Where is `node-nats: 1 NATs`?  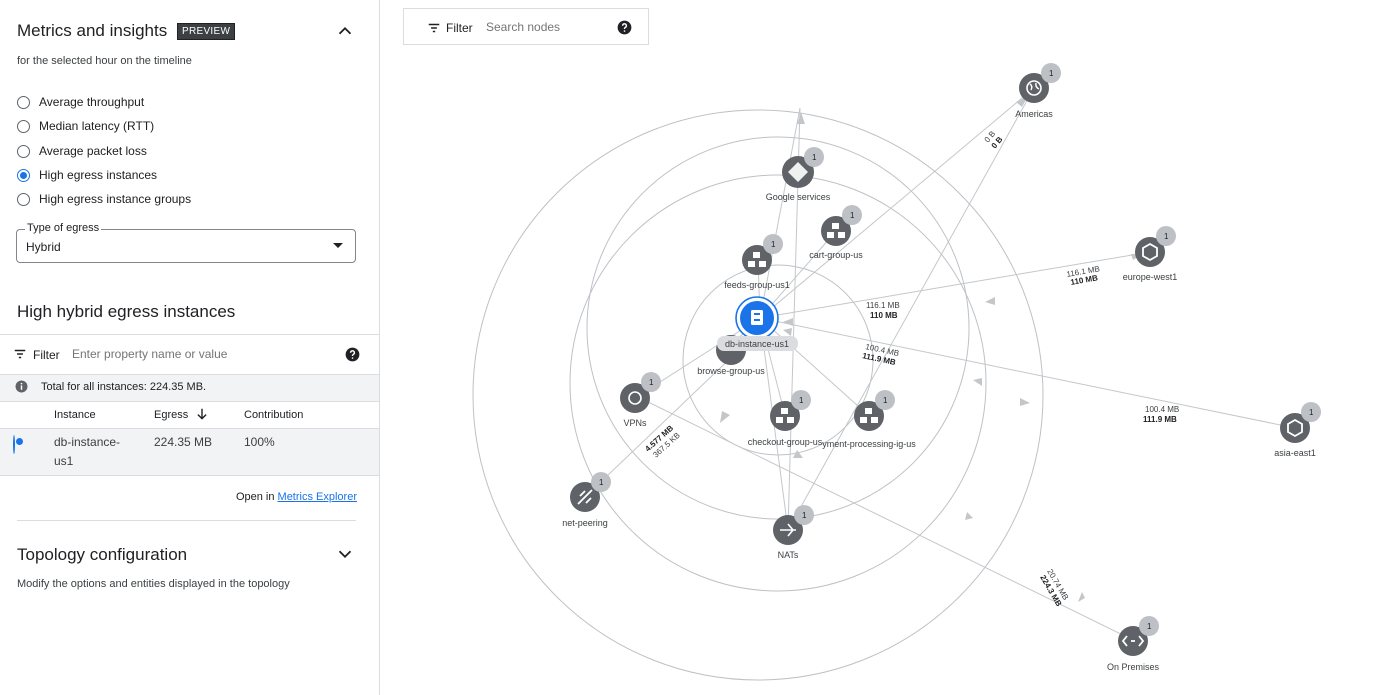 node-nats: 1 NATs is located at coordinates (793, 532).